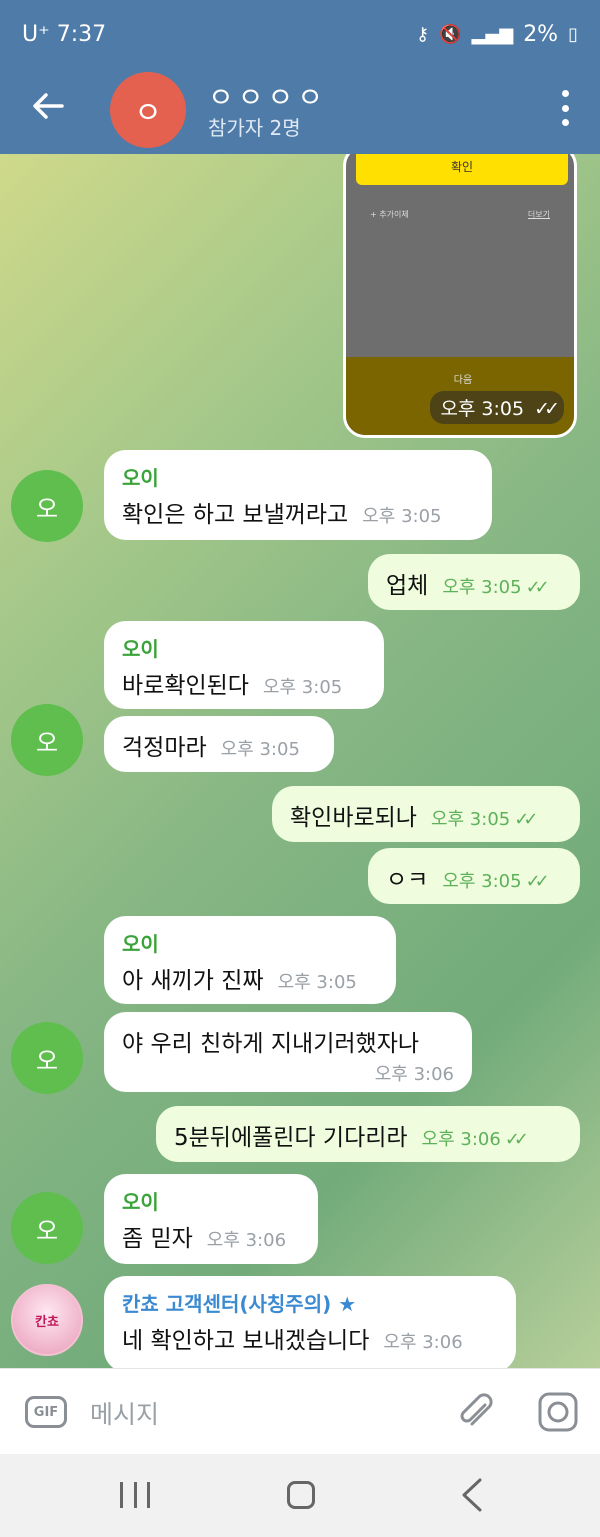 The height and width of the screenshot is (1537, 600). Describe the element at coordinates (407, 880) in the screenshot. I see `message-text: ㅇㅋ` at that location.